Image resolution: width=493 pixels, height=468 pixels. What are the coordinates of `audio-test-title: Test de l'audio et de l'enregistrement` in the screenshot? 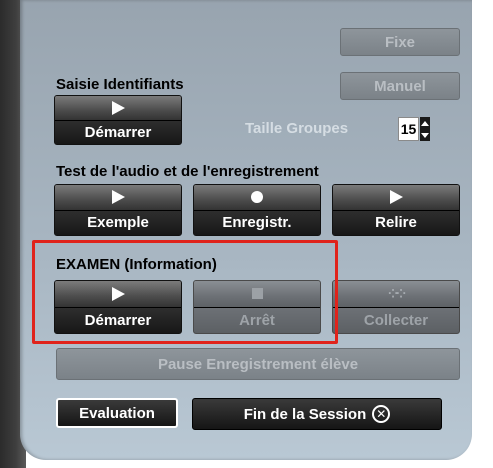 It's located at (187, 171).